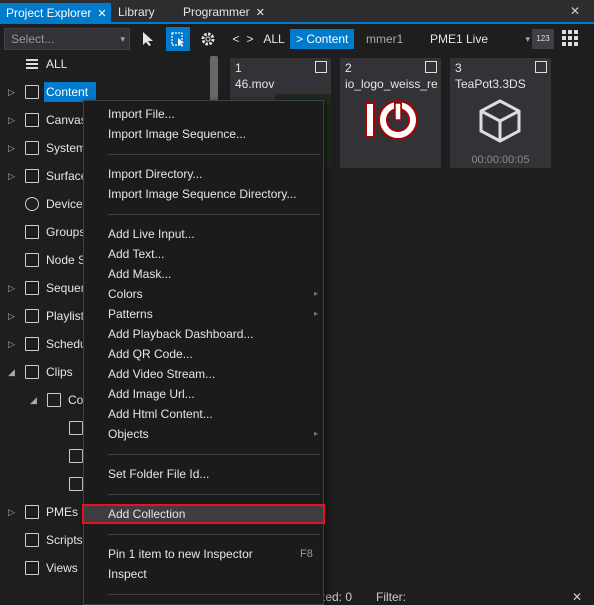  What do you see at coordinates (216, 12) in the screenshot?
I see `tab-label: Programmer` at bounding box center [216, 12].